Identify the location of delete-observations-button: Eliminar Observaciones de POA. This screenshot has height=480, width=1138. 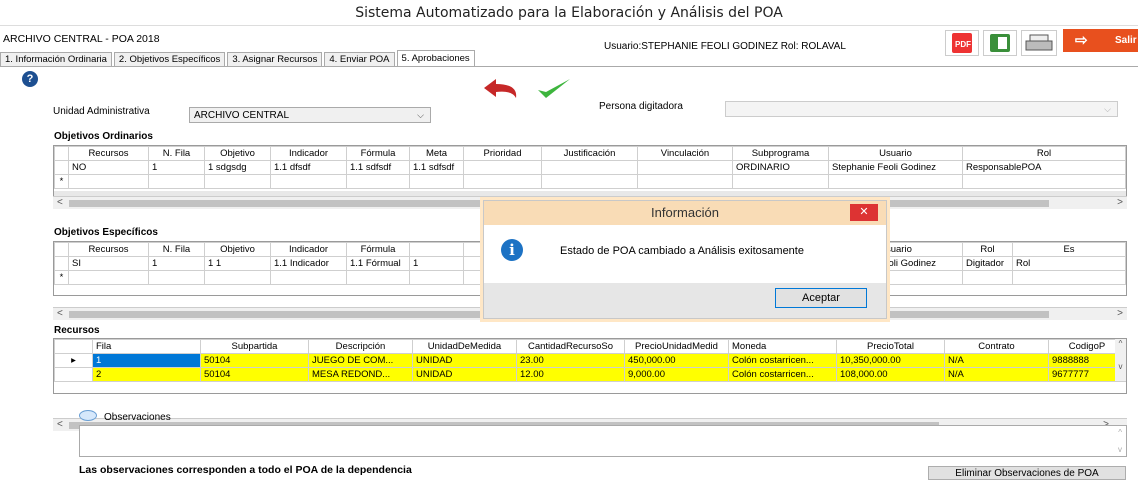
(1027, 473).